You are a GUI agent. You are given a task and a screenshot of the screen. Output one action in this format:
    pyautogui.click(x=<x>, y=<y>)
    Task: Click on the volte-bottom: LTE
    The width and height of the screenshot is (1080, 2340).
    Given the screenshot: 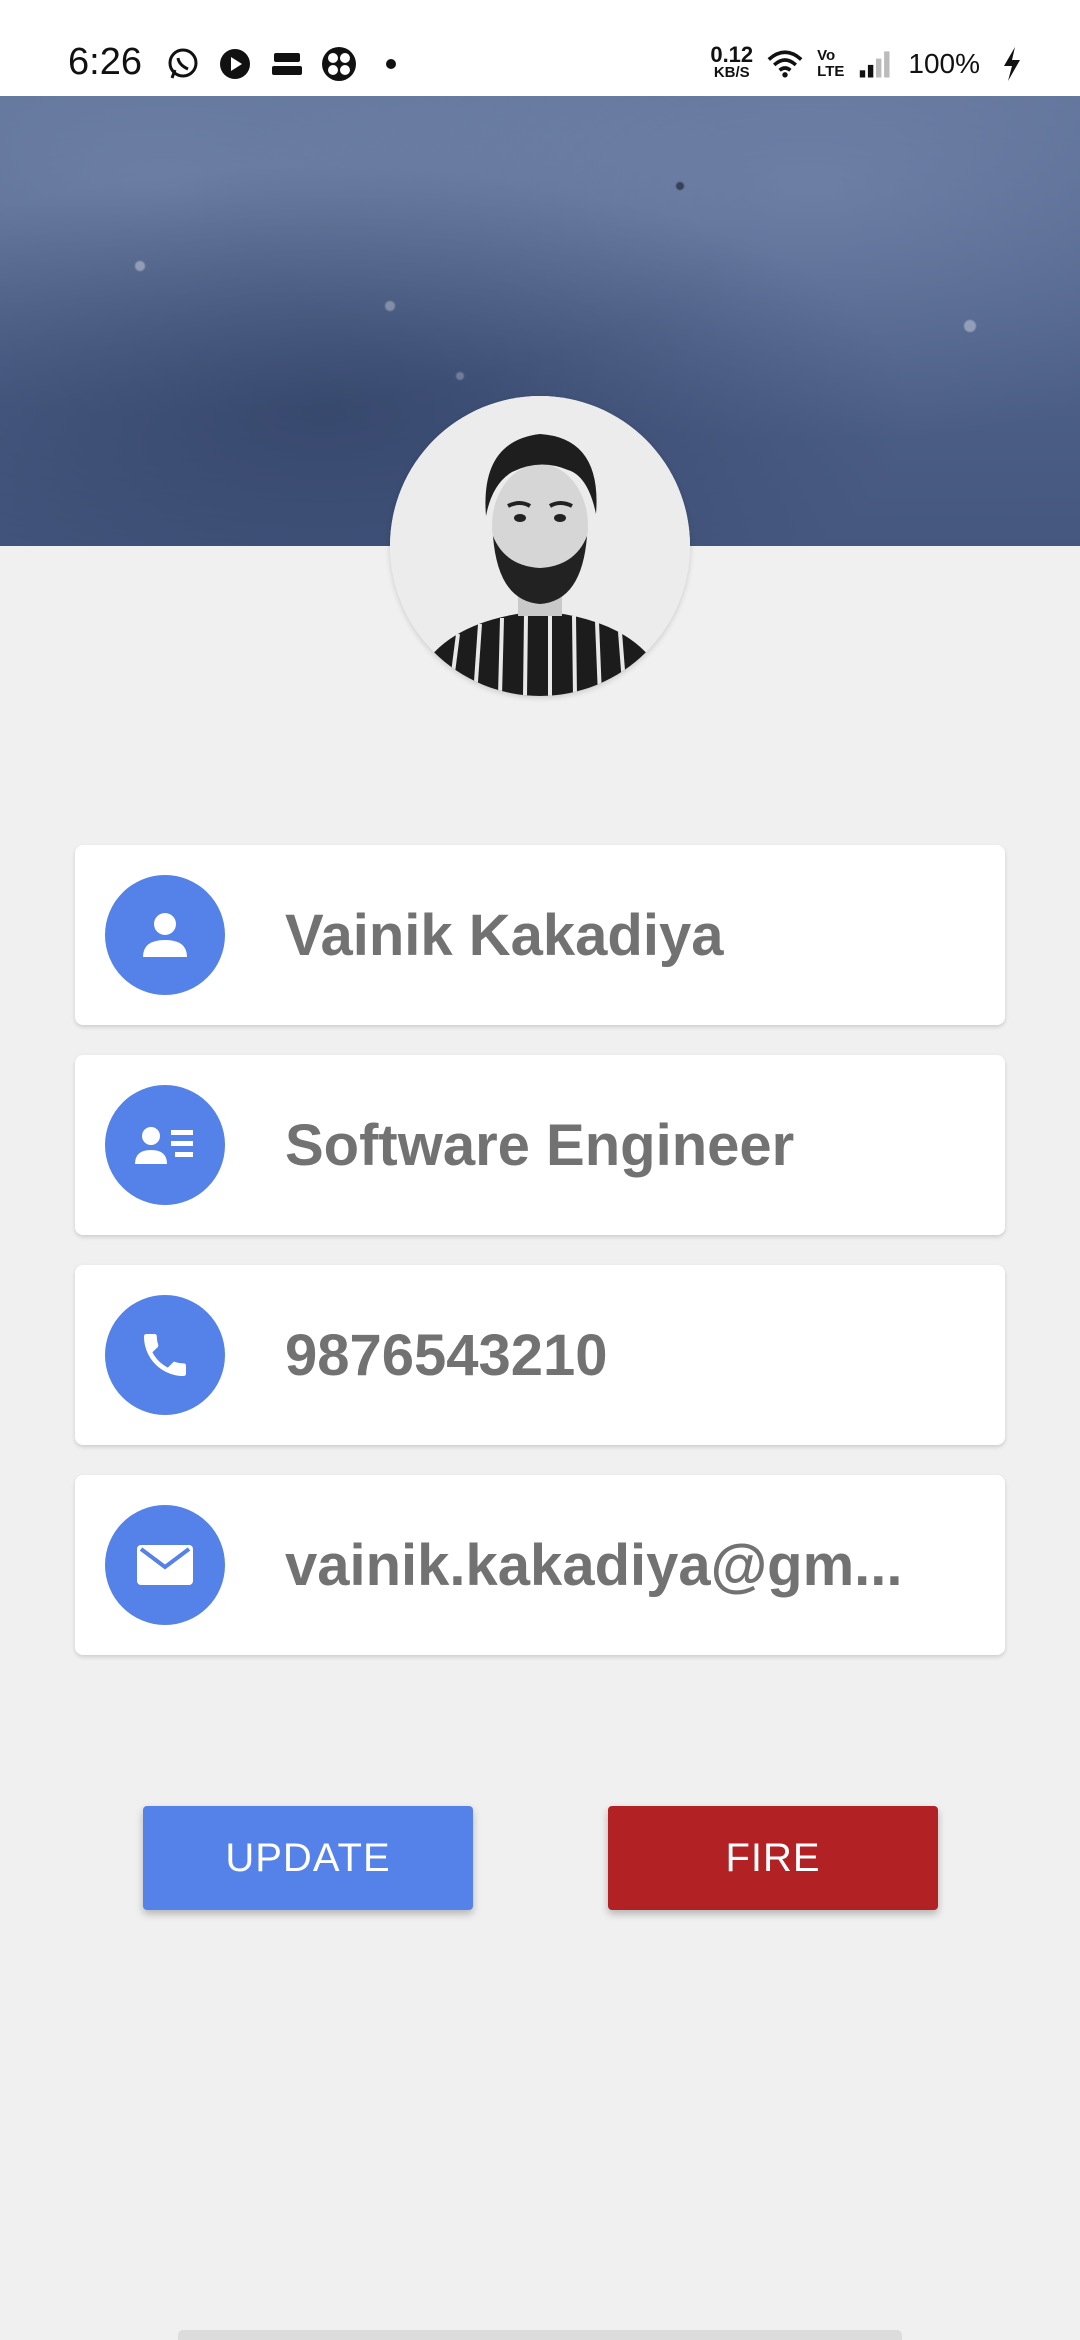 What is the action you would take?
    pyautogui.click(x=831, y=71)
    